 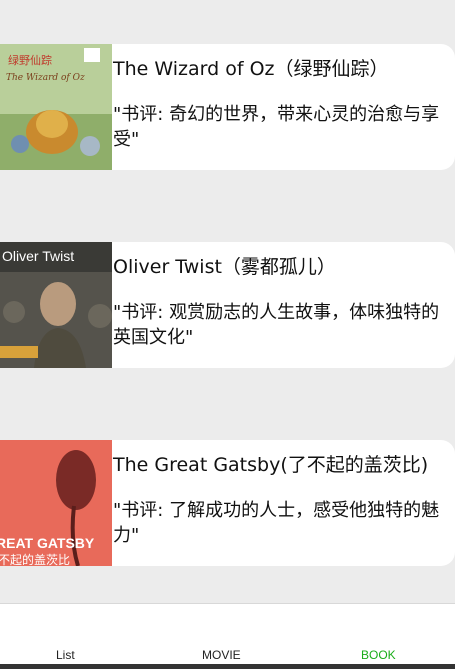 What do you see at coordinates (56, 503) in the screenshot?
I see `book-cover-image: REAT GATSBY 不起的盖茨比` at bounding box center [56, 503].